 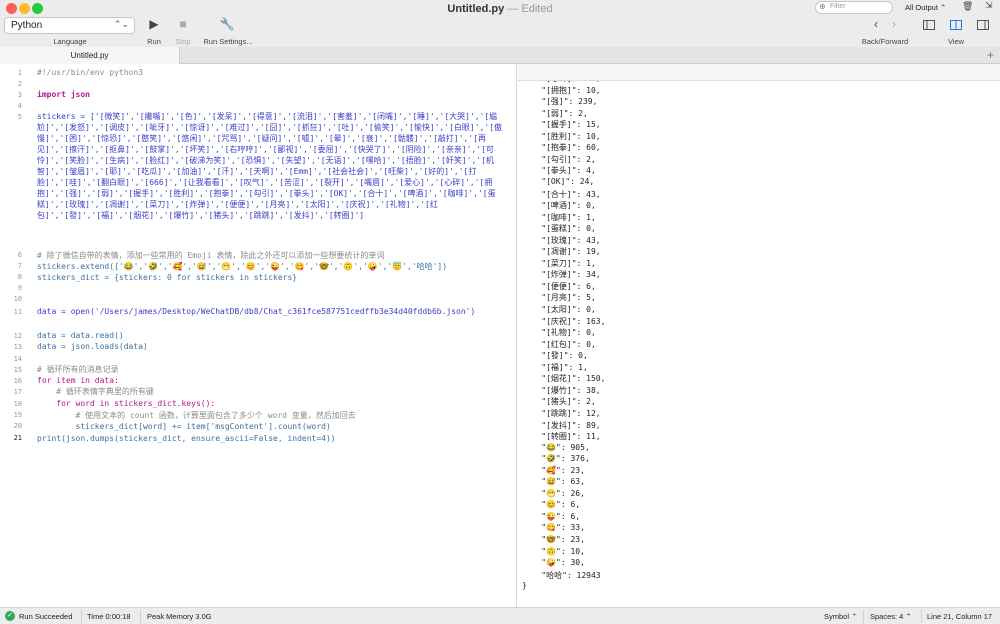 What do you see at coordinates (19, 106) in the screenshot?
I see `line-number: 4` at bounding box center [19, 106].